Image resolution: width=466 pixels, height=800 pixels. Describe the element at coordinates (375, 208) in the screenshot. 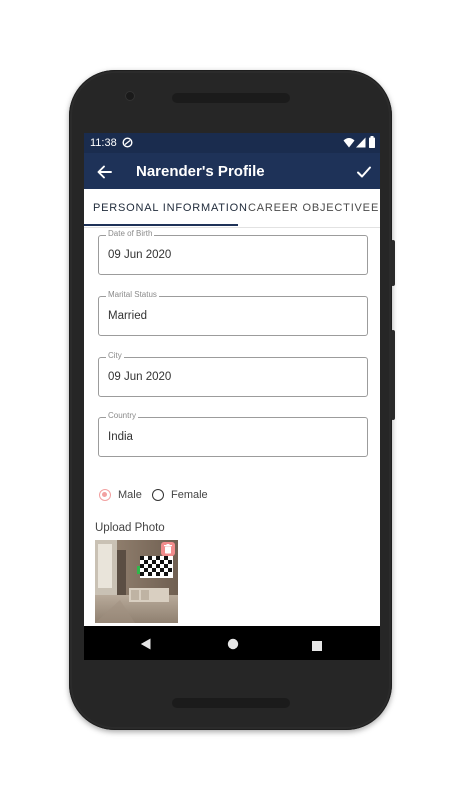

I see `tab-education: ED` at that location.